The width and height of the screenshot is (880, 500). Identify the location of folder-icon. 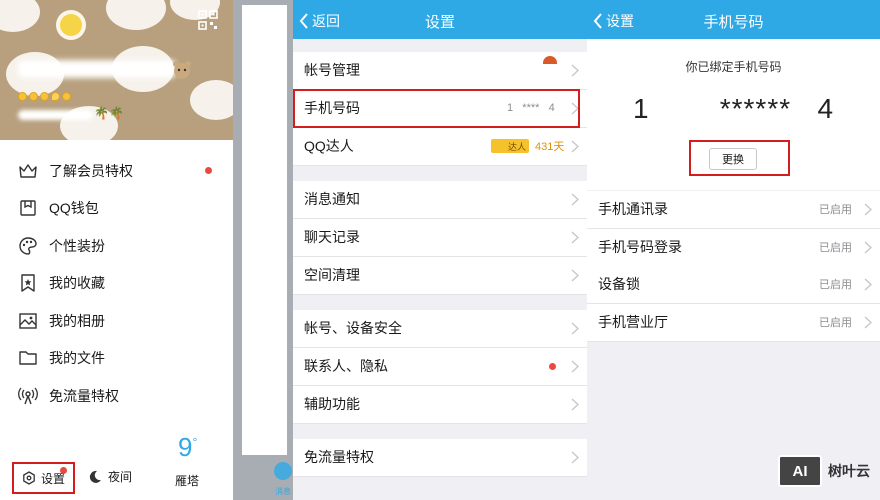
(28, 358).